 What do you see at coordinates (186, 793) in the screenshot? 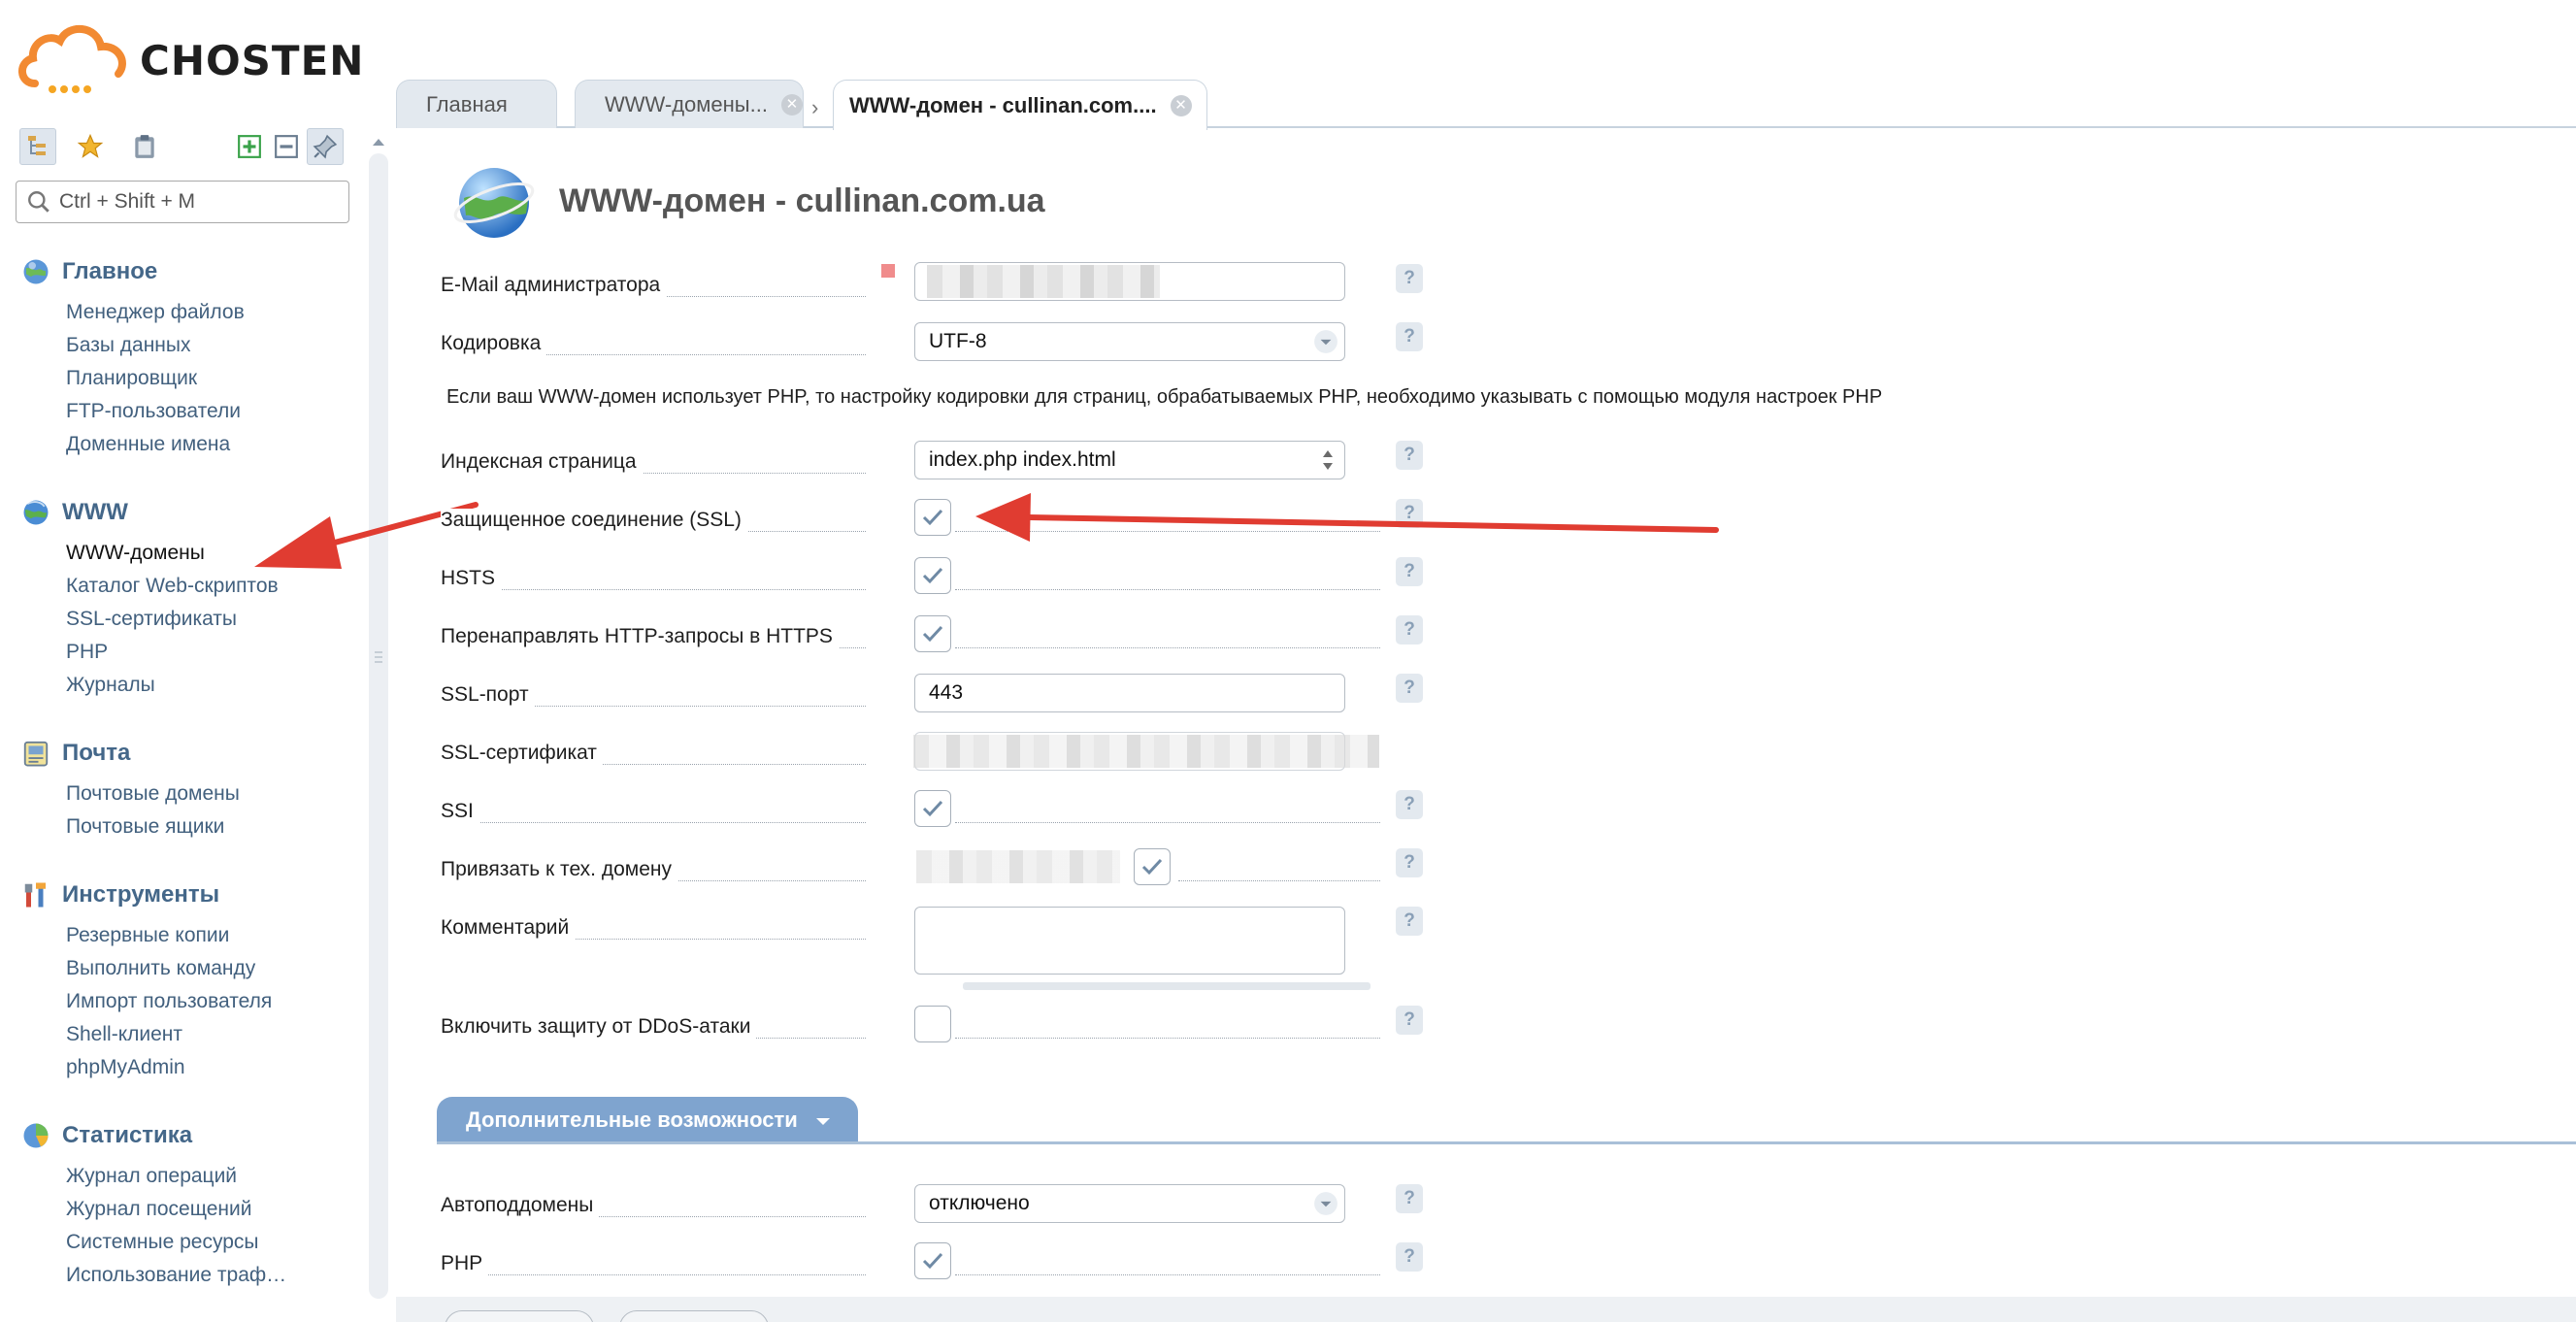
I see `menu-item-mail-domains: Почтовые домены` at bounding box center [186, 793].